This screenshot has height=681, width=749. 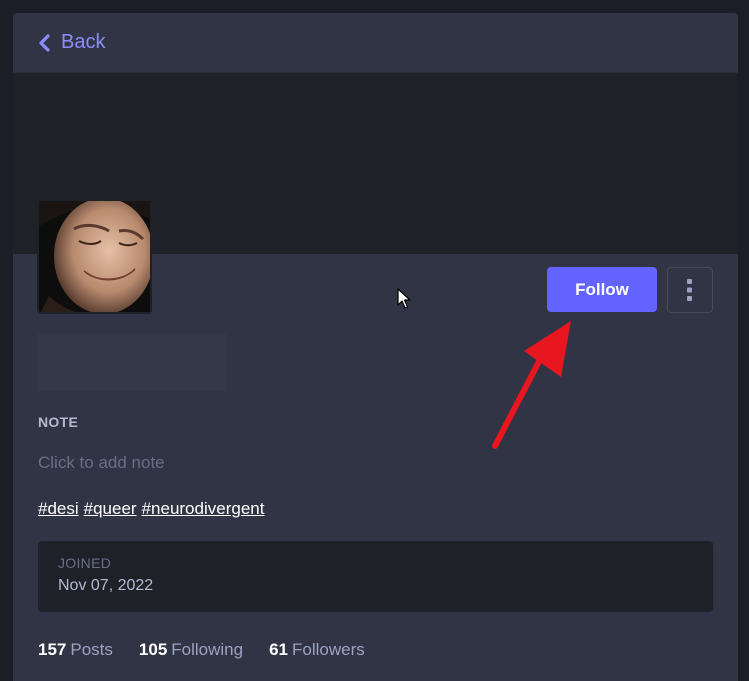 What do you see at coordinates (85, 563) in the screenshot?
I see `joined-label: JOINED` at bounding box center [85, 563].